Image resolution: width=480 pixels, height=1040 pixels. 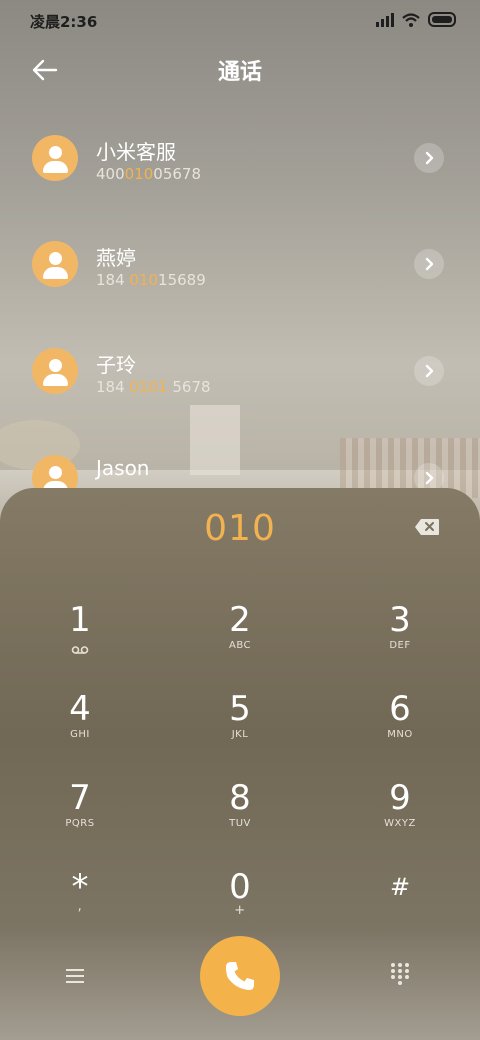 I want to click on key-star: * ,, so click(x=80, y=907).